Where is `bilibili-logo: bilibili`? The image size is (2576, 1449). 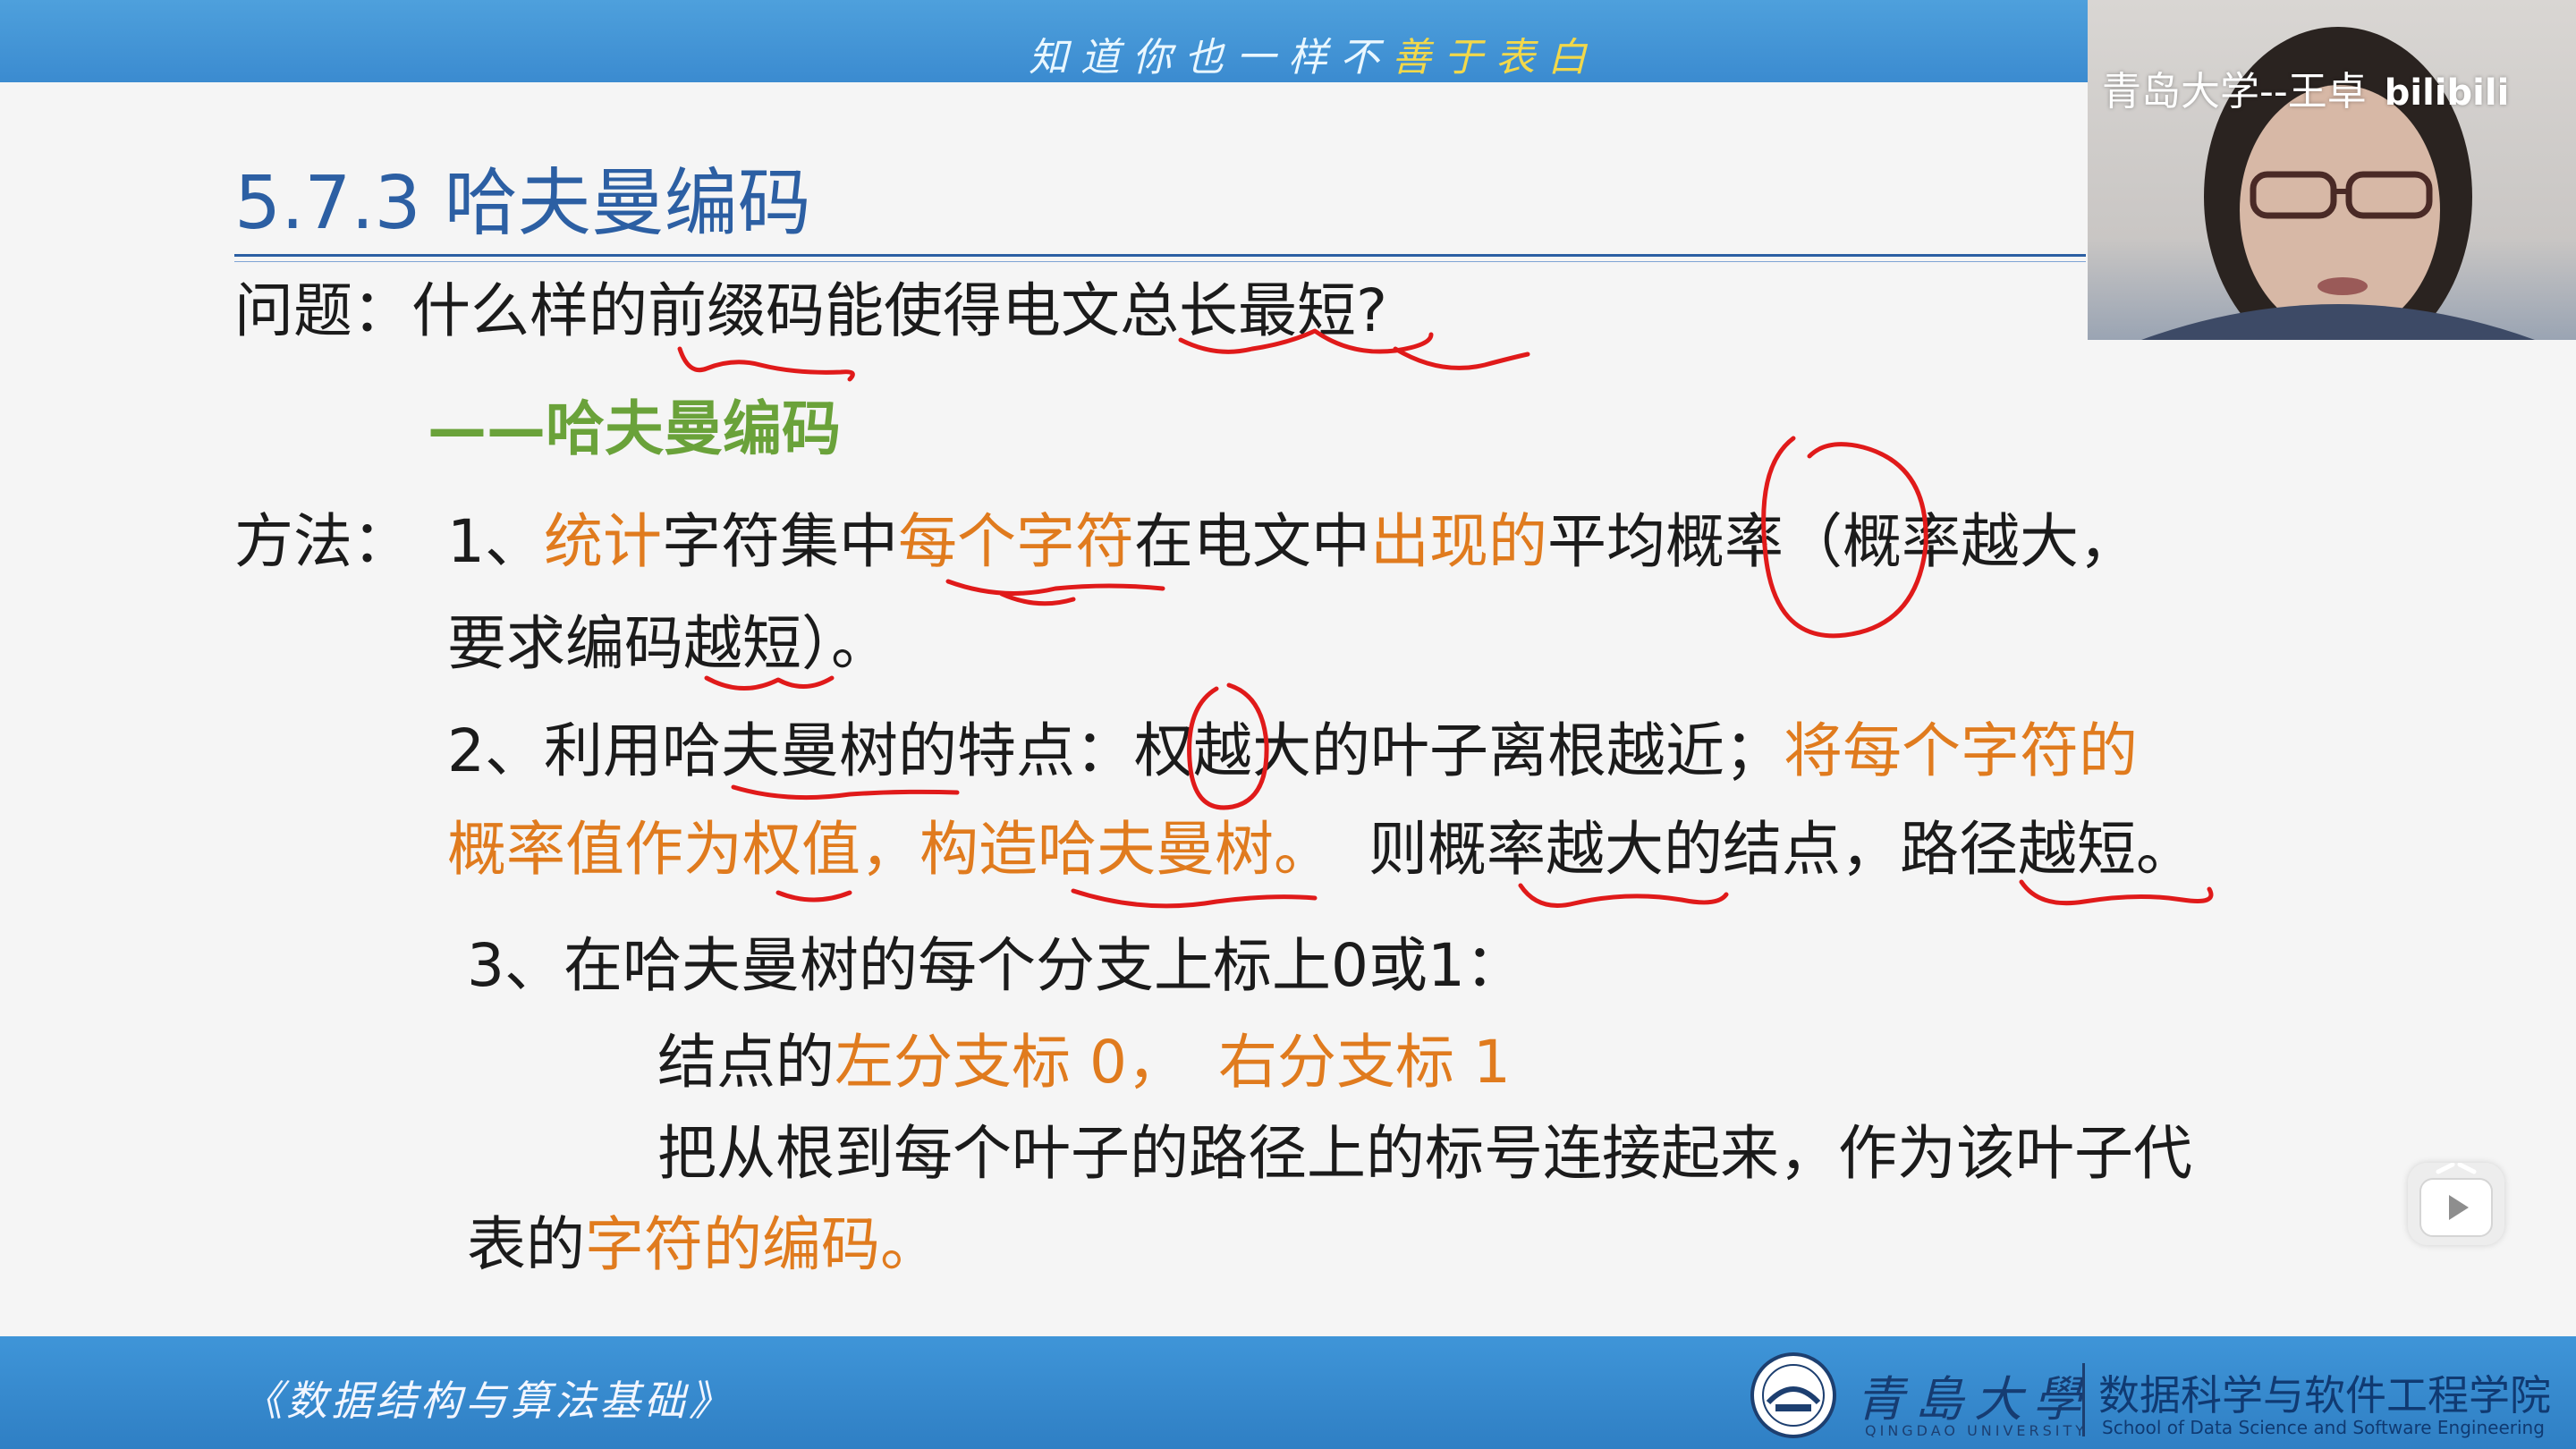 bilibili-logo: bilibili is located at coordinates (2447, 93).